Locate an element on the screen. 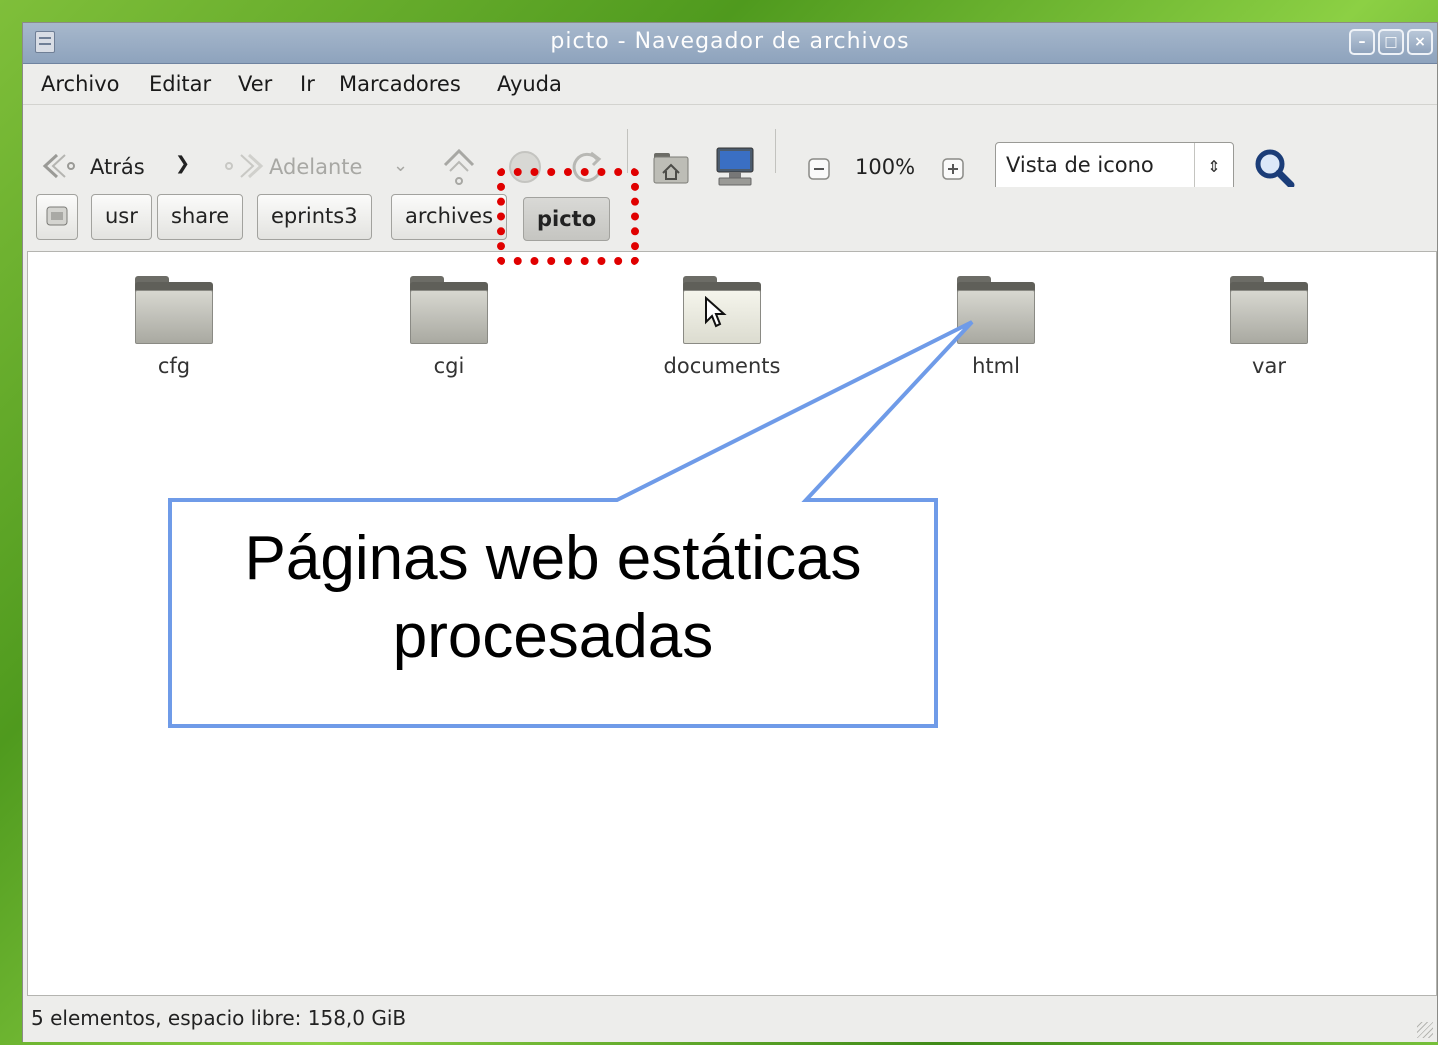 The width and height of the screenshot is (1438, 1045). callout-line-2: procesadas is located at coordinates (553, 636).